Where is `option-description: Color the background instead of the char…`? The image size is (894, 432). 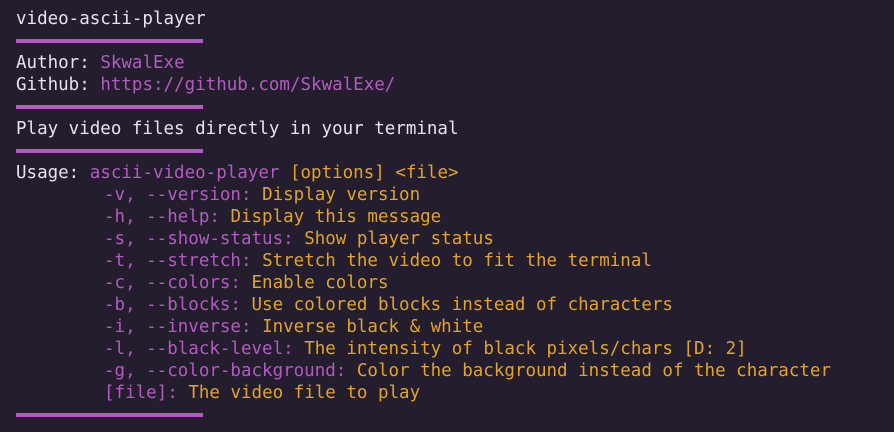 option-description: Color the background instead of the char… is located at coordinates (593, 371).